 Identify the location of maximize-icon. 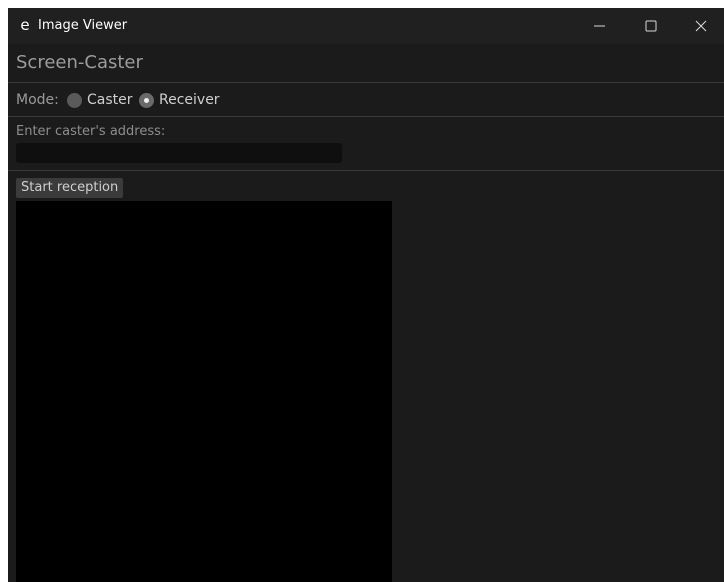
(651, 26).